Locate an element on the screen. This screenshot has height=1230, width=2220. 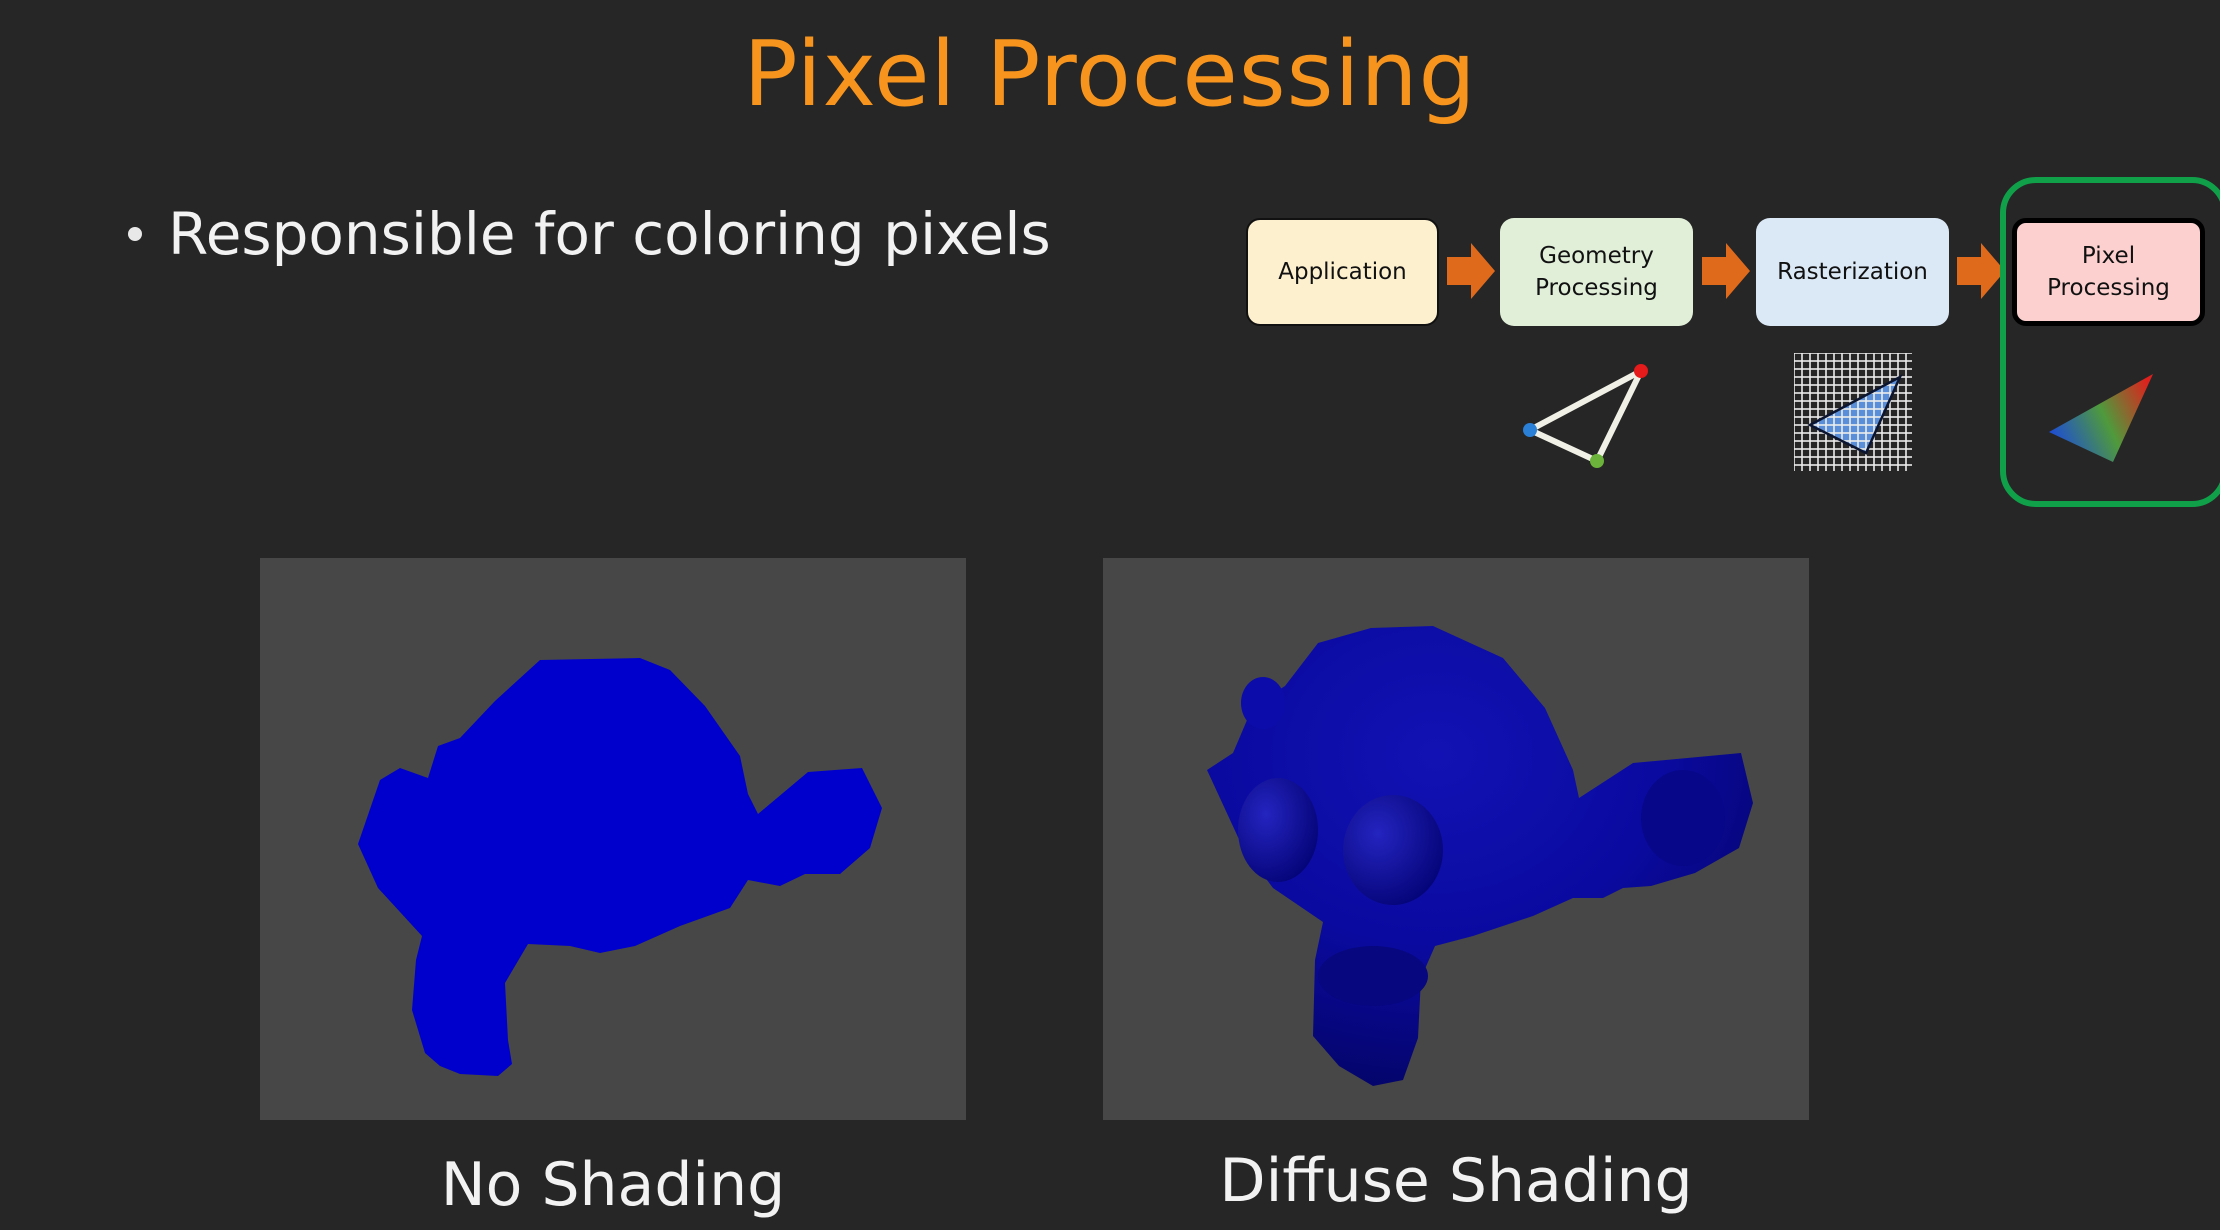
stage-geometry-processing: Geometry Processing is located at coordinates (1596, 272).